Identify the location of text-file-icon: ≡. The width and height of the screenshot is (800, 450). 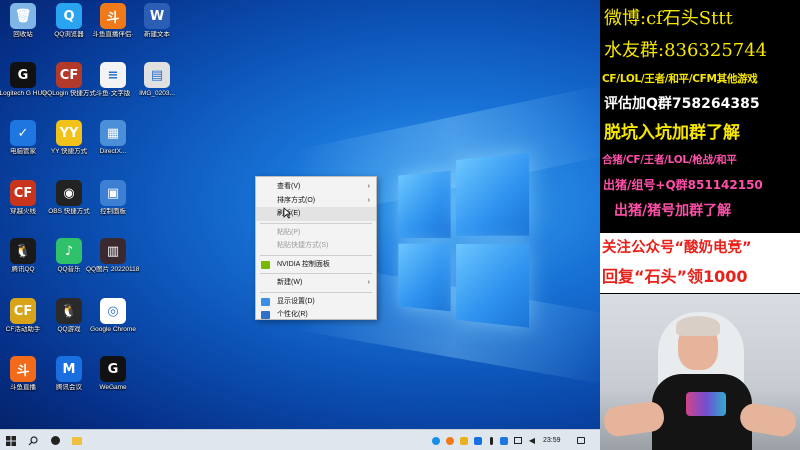
(113, 75).